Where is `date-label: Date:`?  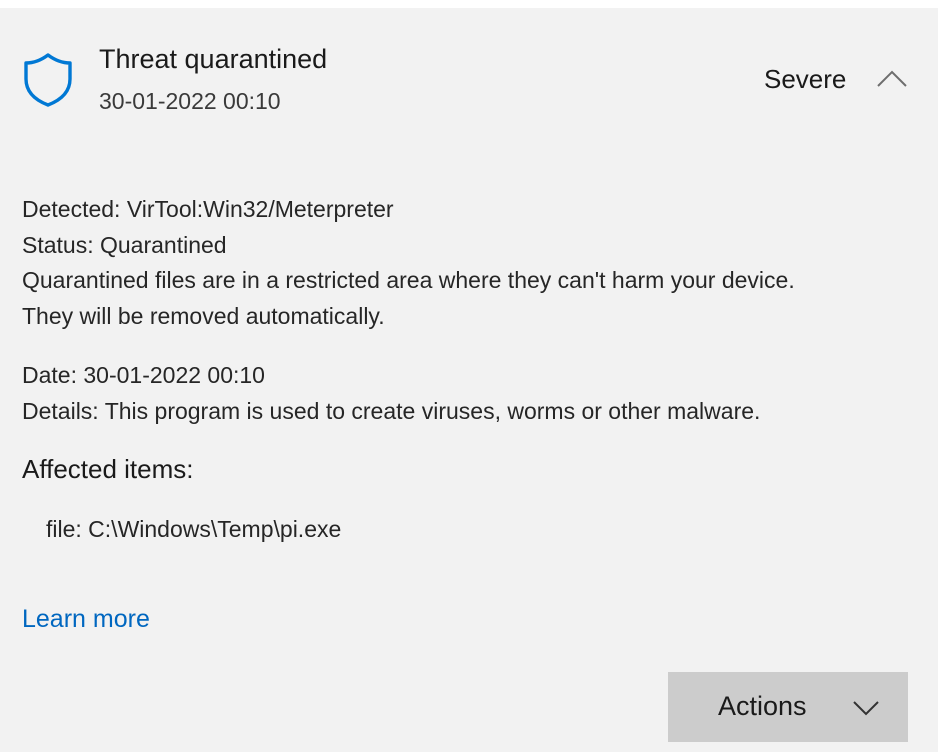
date-label: Date: is located at coordinates (49, 375).